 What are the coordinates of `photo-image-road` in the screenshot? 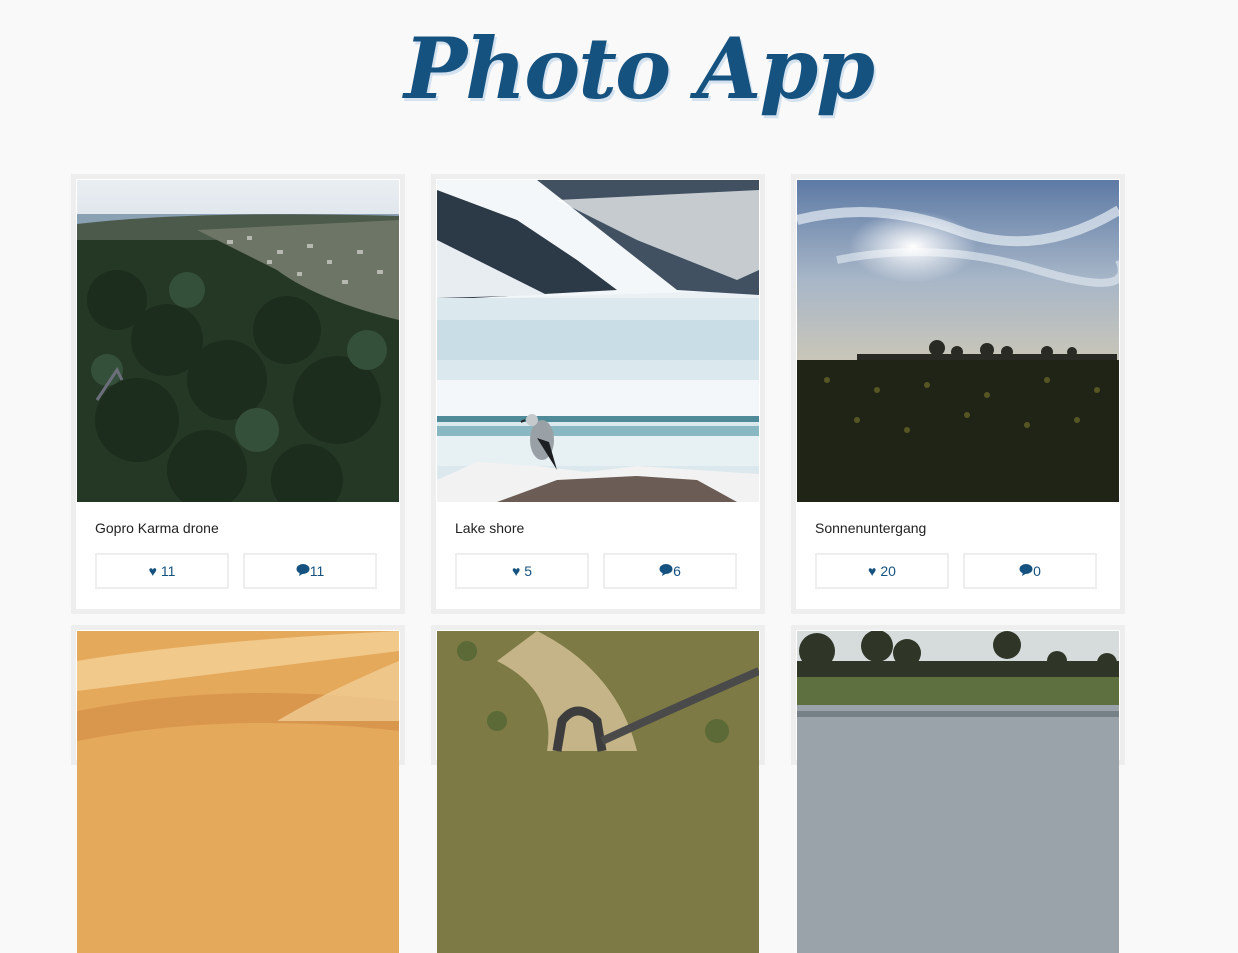 It's located at (598, 792).